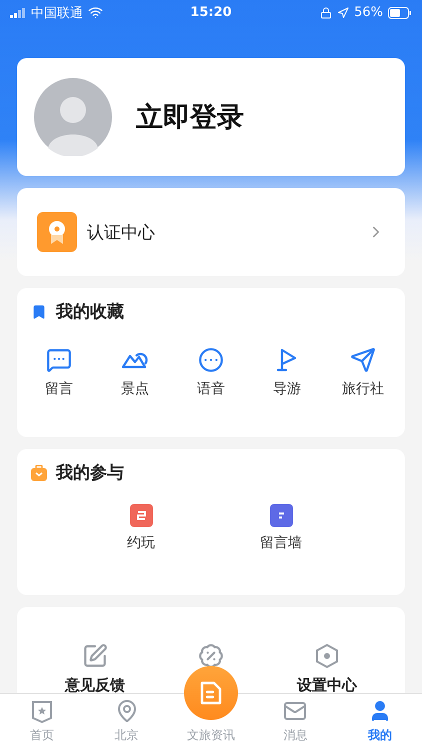 The height and width of the screenshot is (750, 422). I want to click on wifi-icon, so click(95, 12).